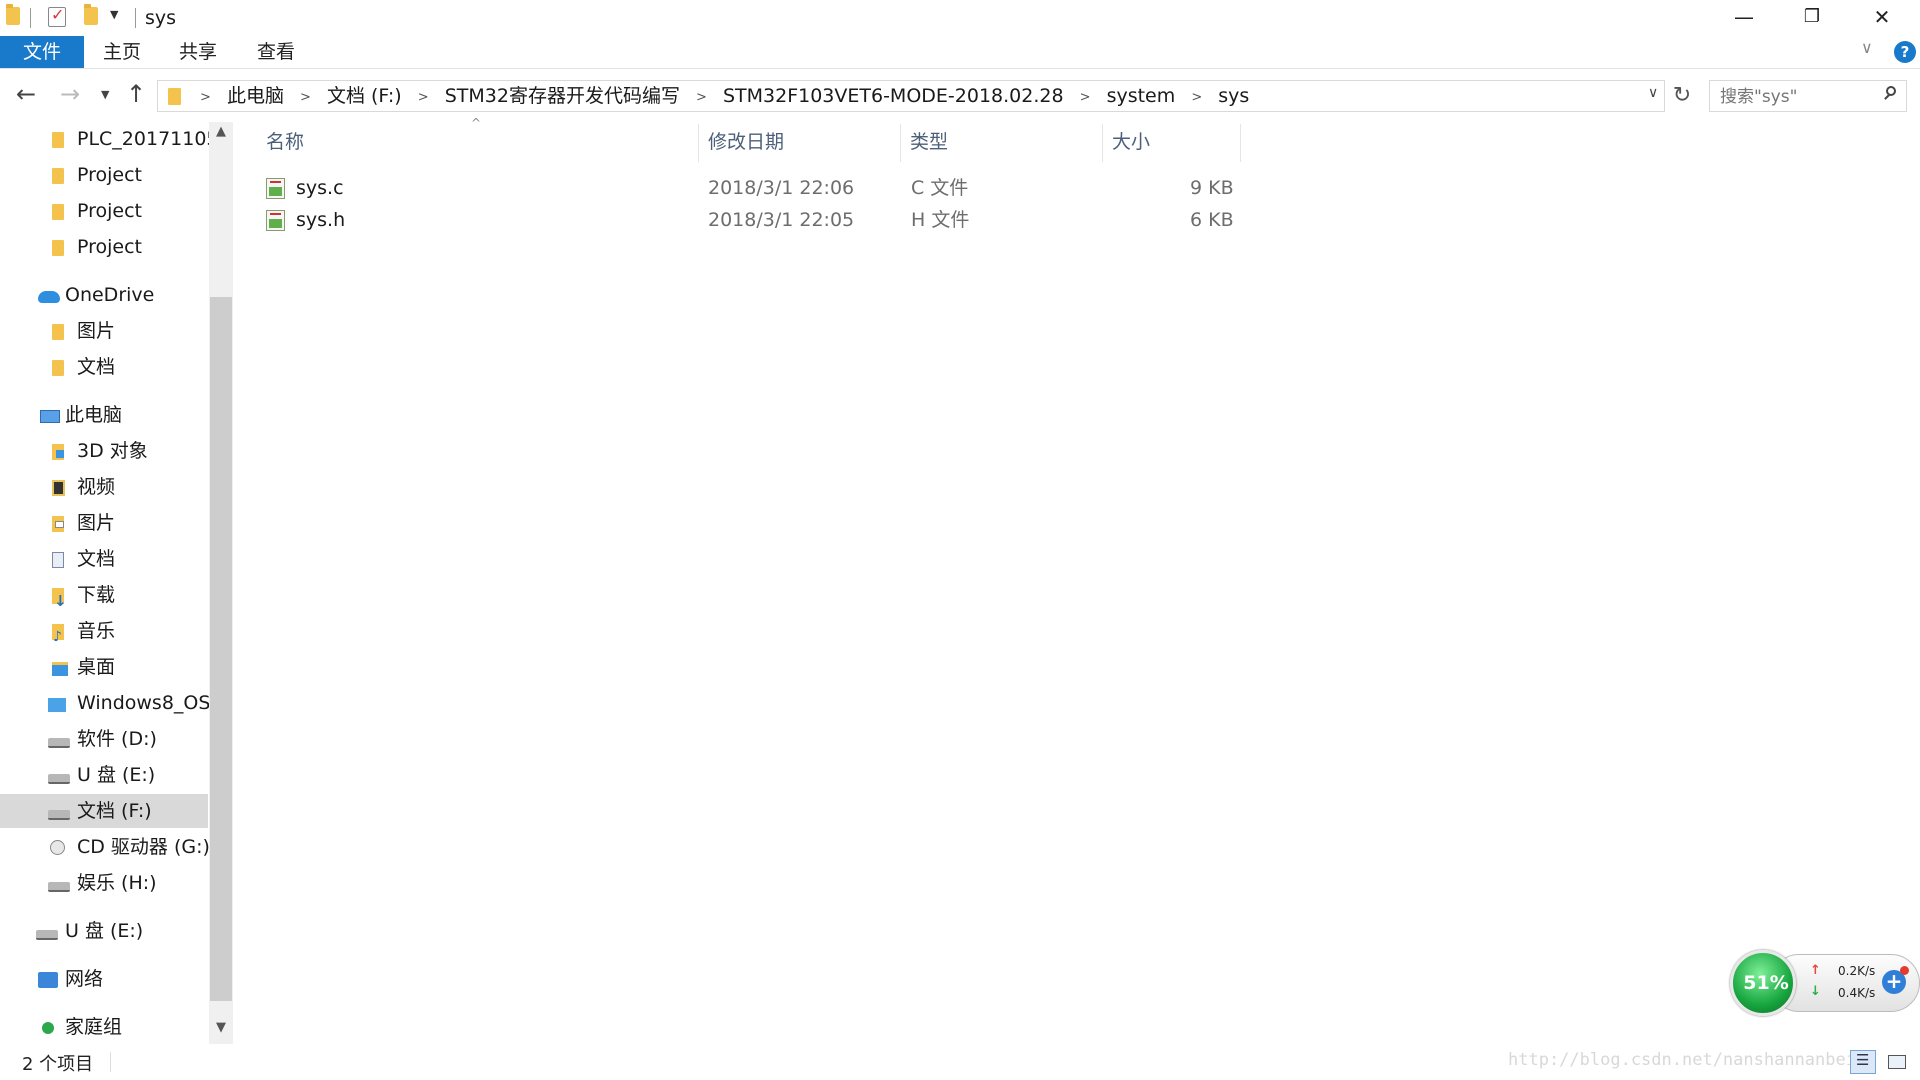  I want to click on nav-item-label: OneDrive, so click(110, 295).